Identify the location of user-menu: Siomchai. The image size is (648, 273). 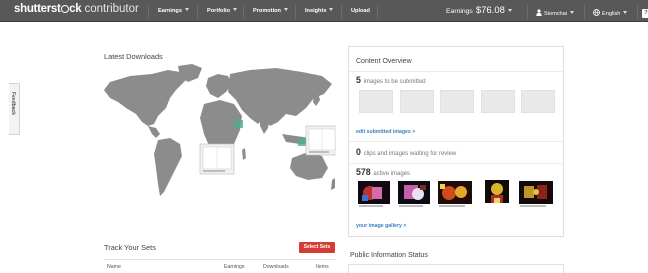
(551, 12).